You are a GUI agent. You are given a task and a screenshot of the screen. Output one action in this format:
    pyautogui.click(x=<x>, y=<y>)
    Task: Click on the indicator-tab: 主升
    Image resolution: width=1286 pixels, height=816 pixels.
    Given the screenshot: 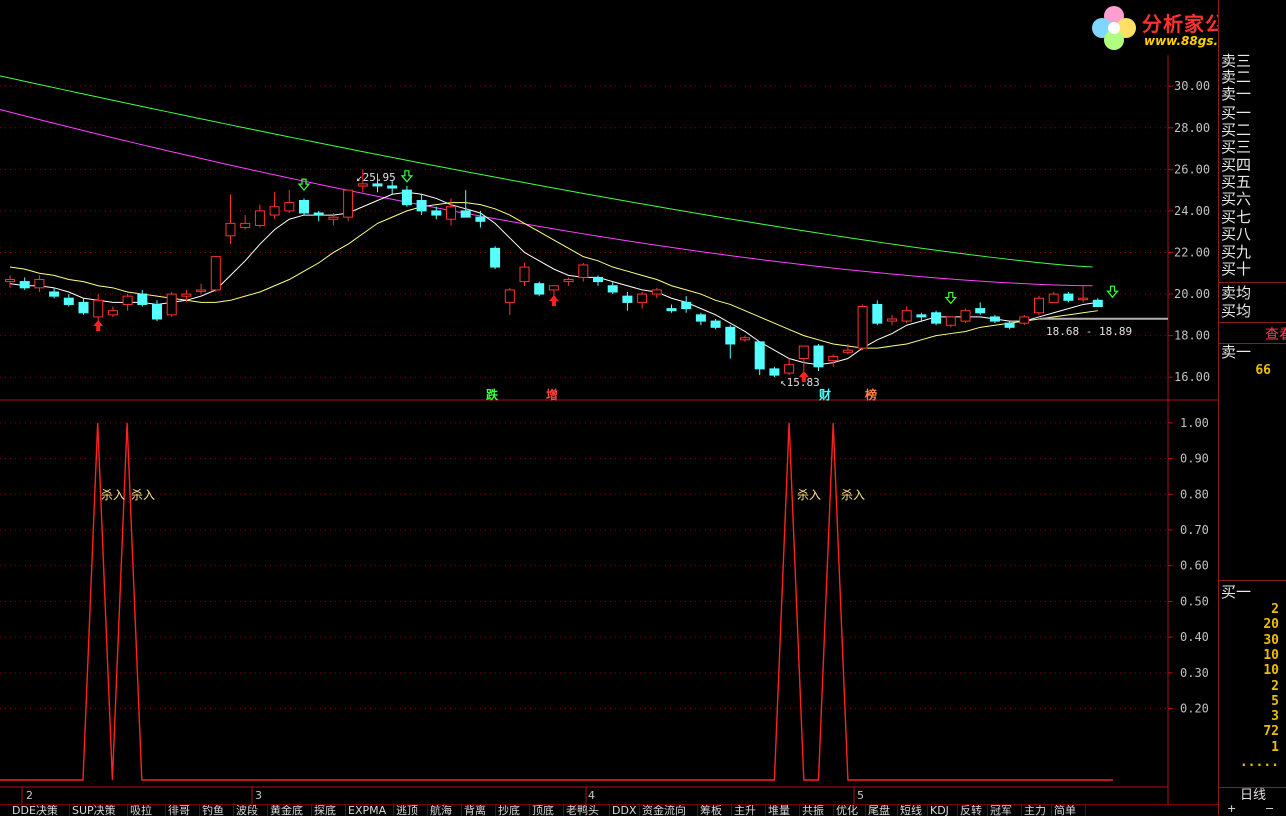 What is the action you would take?
    pyautogui.click(x=749, y=810)
    